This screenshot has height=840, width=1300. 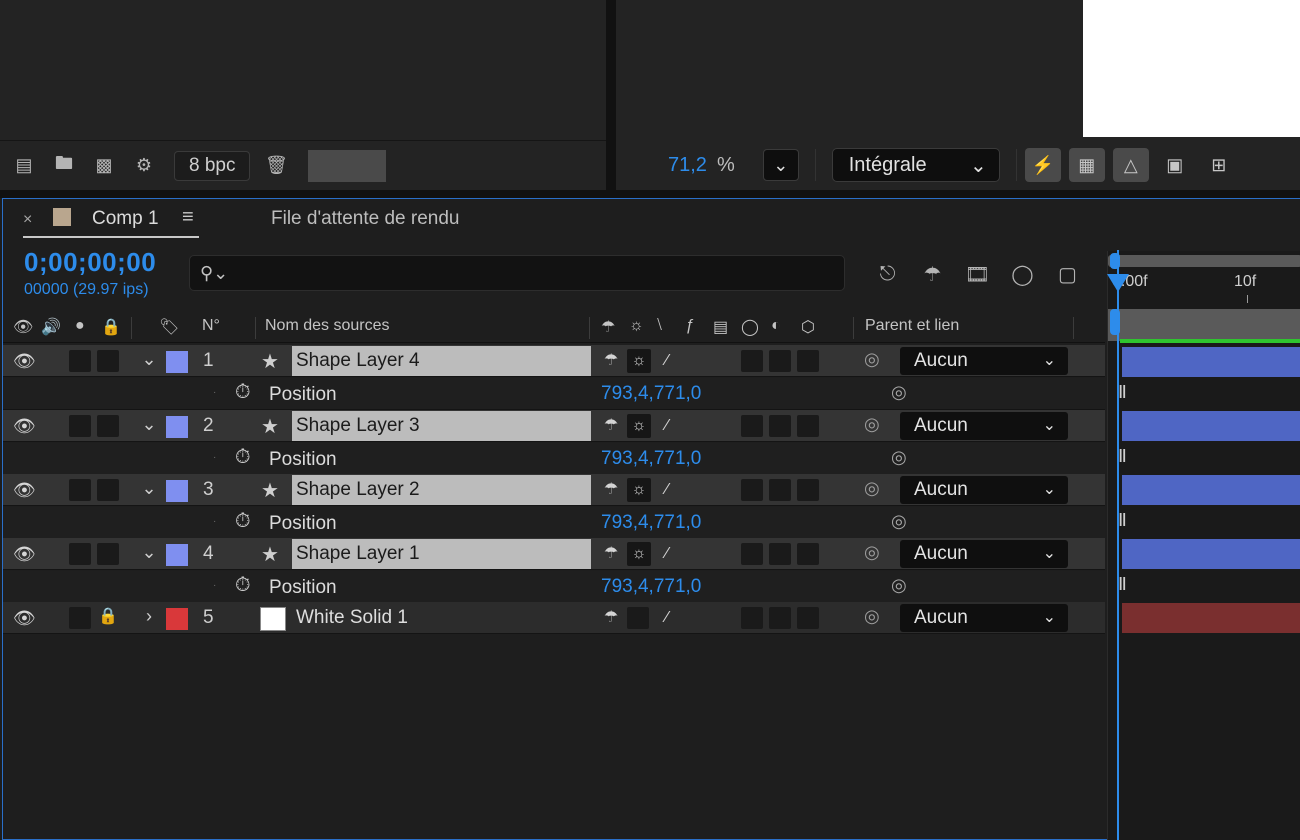 I want to click on lock-switch-icon: 🔒, so click(x=111, y=327).